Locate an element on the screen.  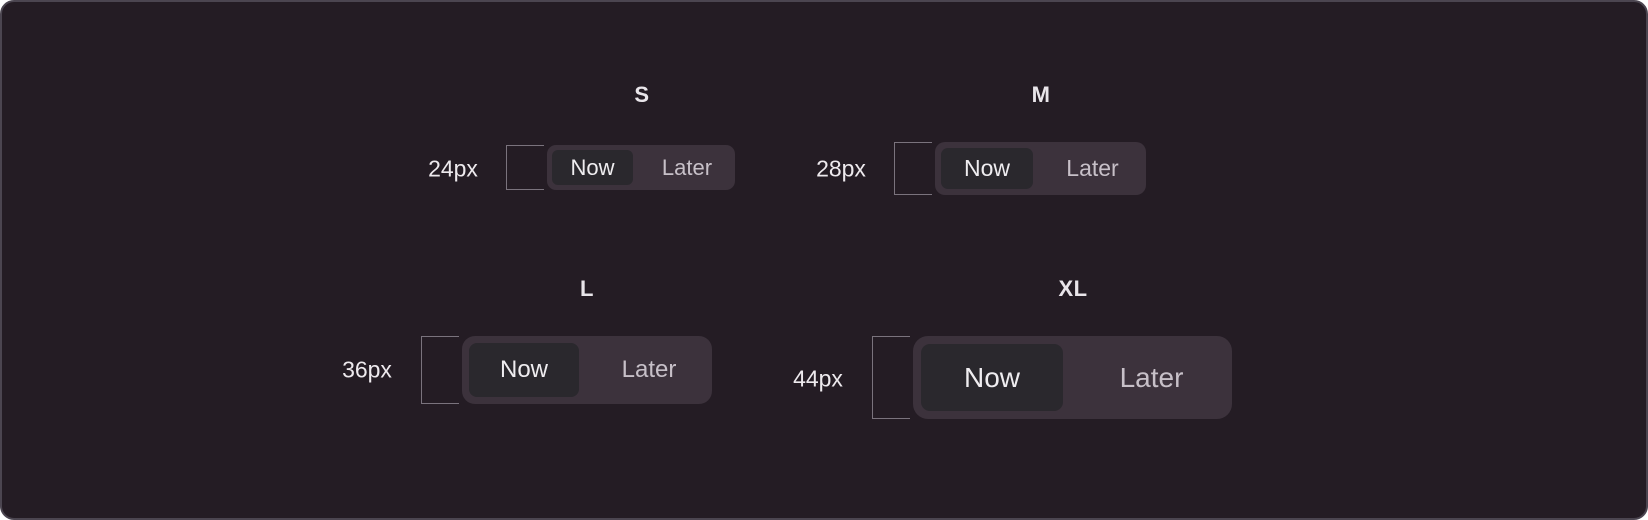
size-title-s: S is located at coordinates (642, 94).